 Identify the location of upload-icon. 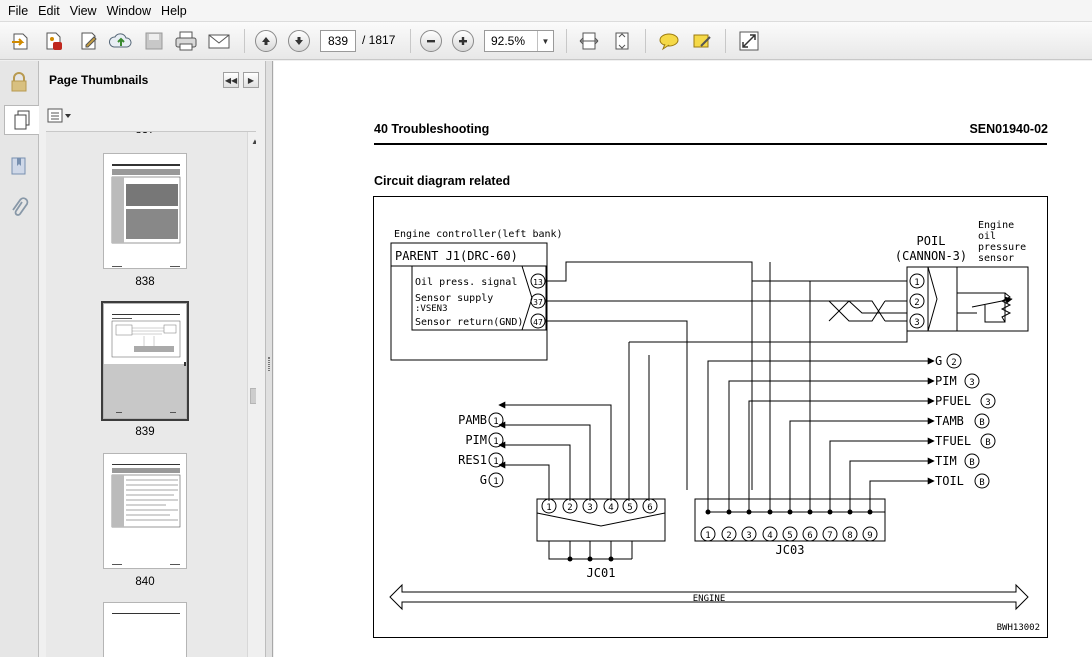
(121, 41).